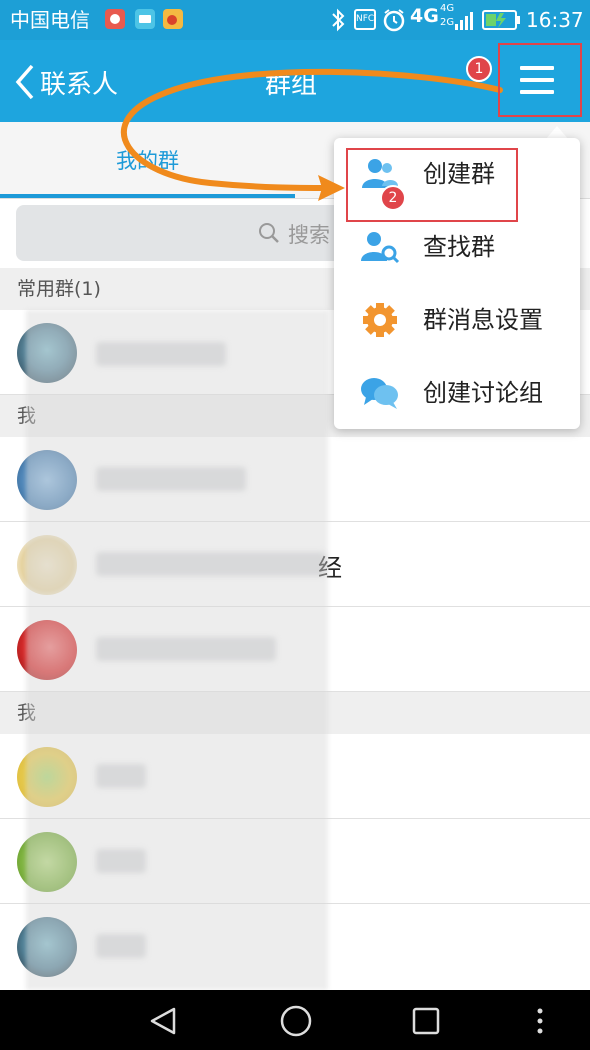 The height and width of the screenshot is (1050, 590). I want to click on step-badge-2: 2, so click(393, 198).